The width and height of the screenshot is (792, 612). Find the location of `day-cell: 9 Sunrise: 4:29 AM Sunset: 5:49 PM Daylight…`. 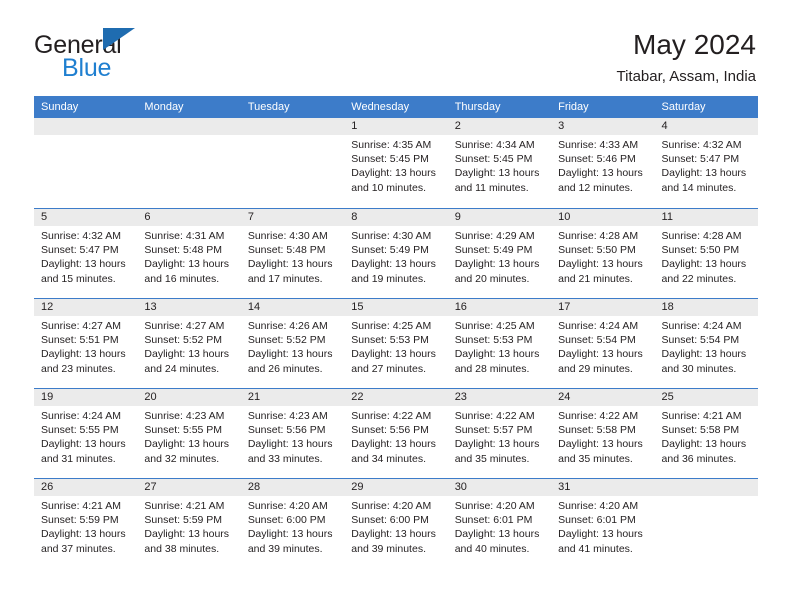

day-cell: 9 Sunrise: 4:29 AM Sunset: 5:49 PM Daylight… is located at coordinates (499, 253).